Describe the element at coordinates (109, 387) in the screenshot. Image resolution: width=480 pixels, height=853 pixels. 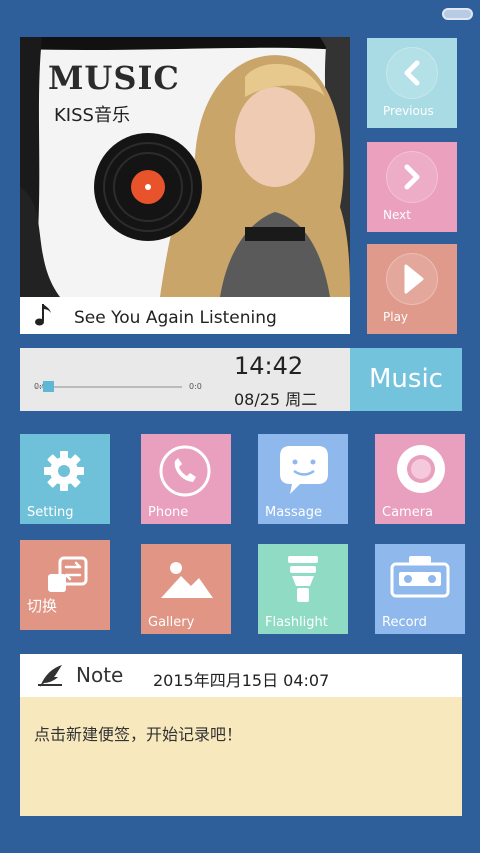
I see `progress-track` at that location.